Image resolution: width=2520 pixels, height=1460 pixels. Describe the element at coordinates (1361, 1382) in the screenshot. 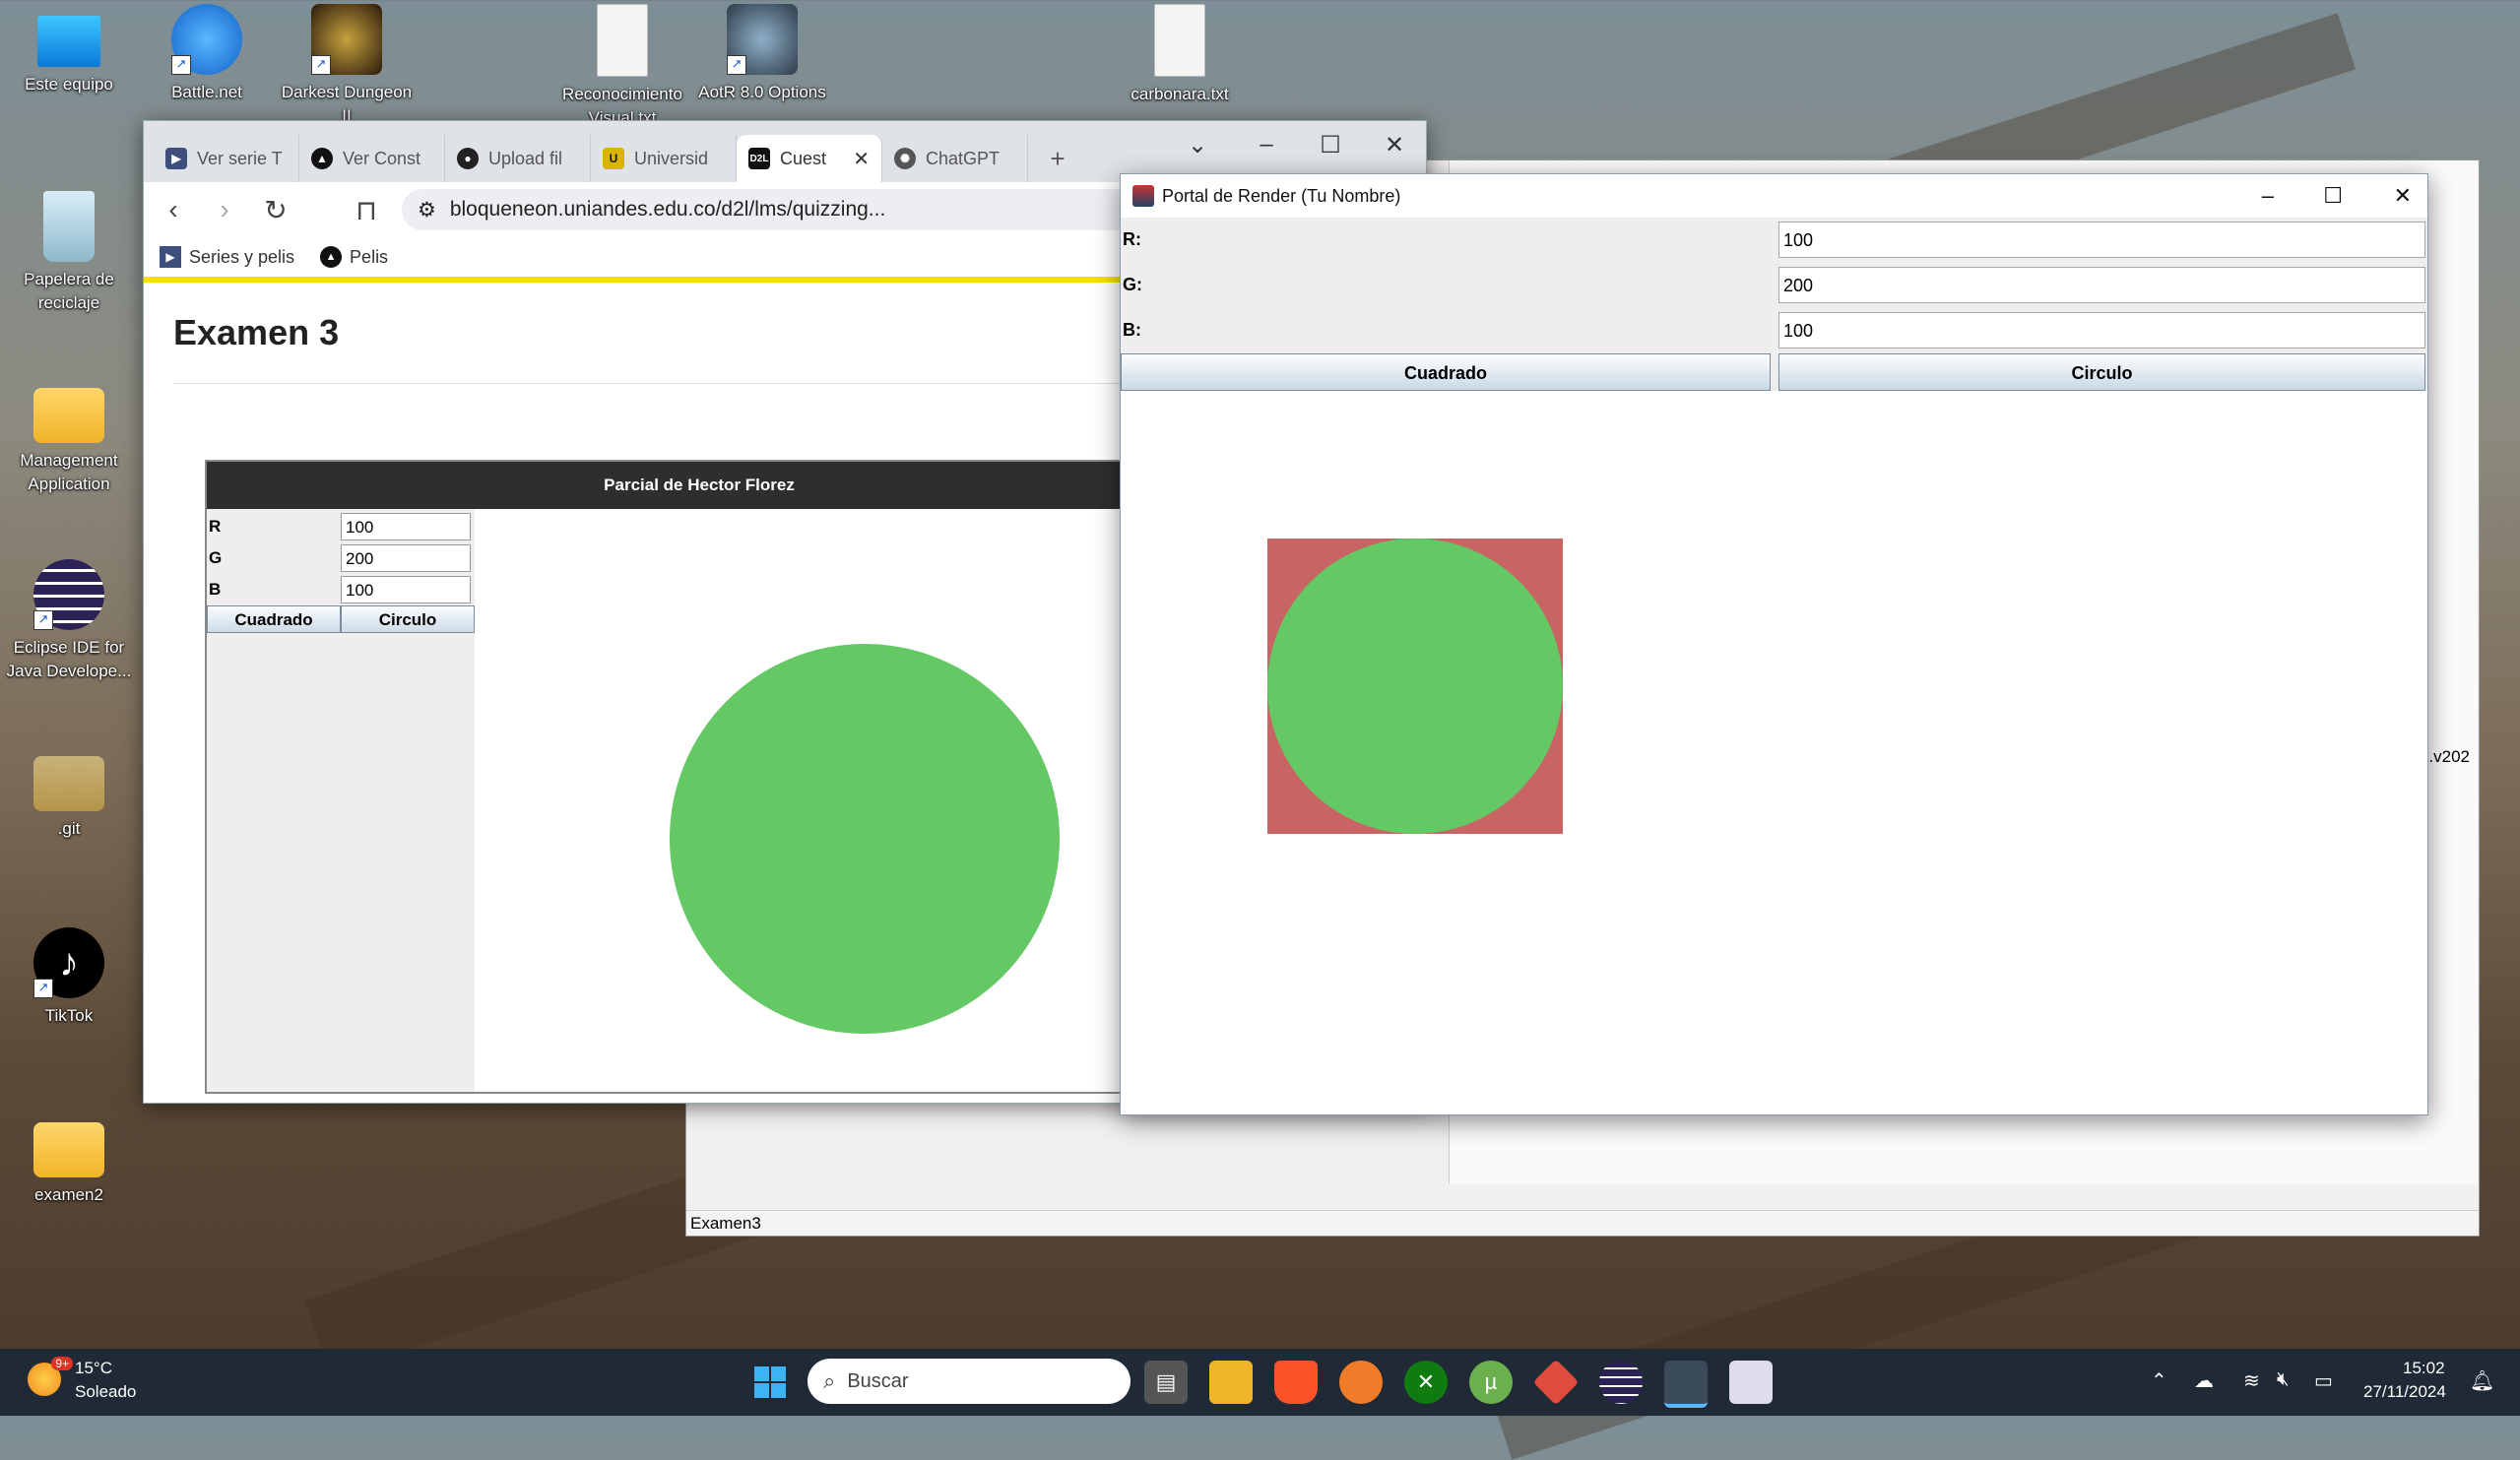

I see `app-orange-icon` at that location.